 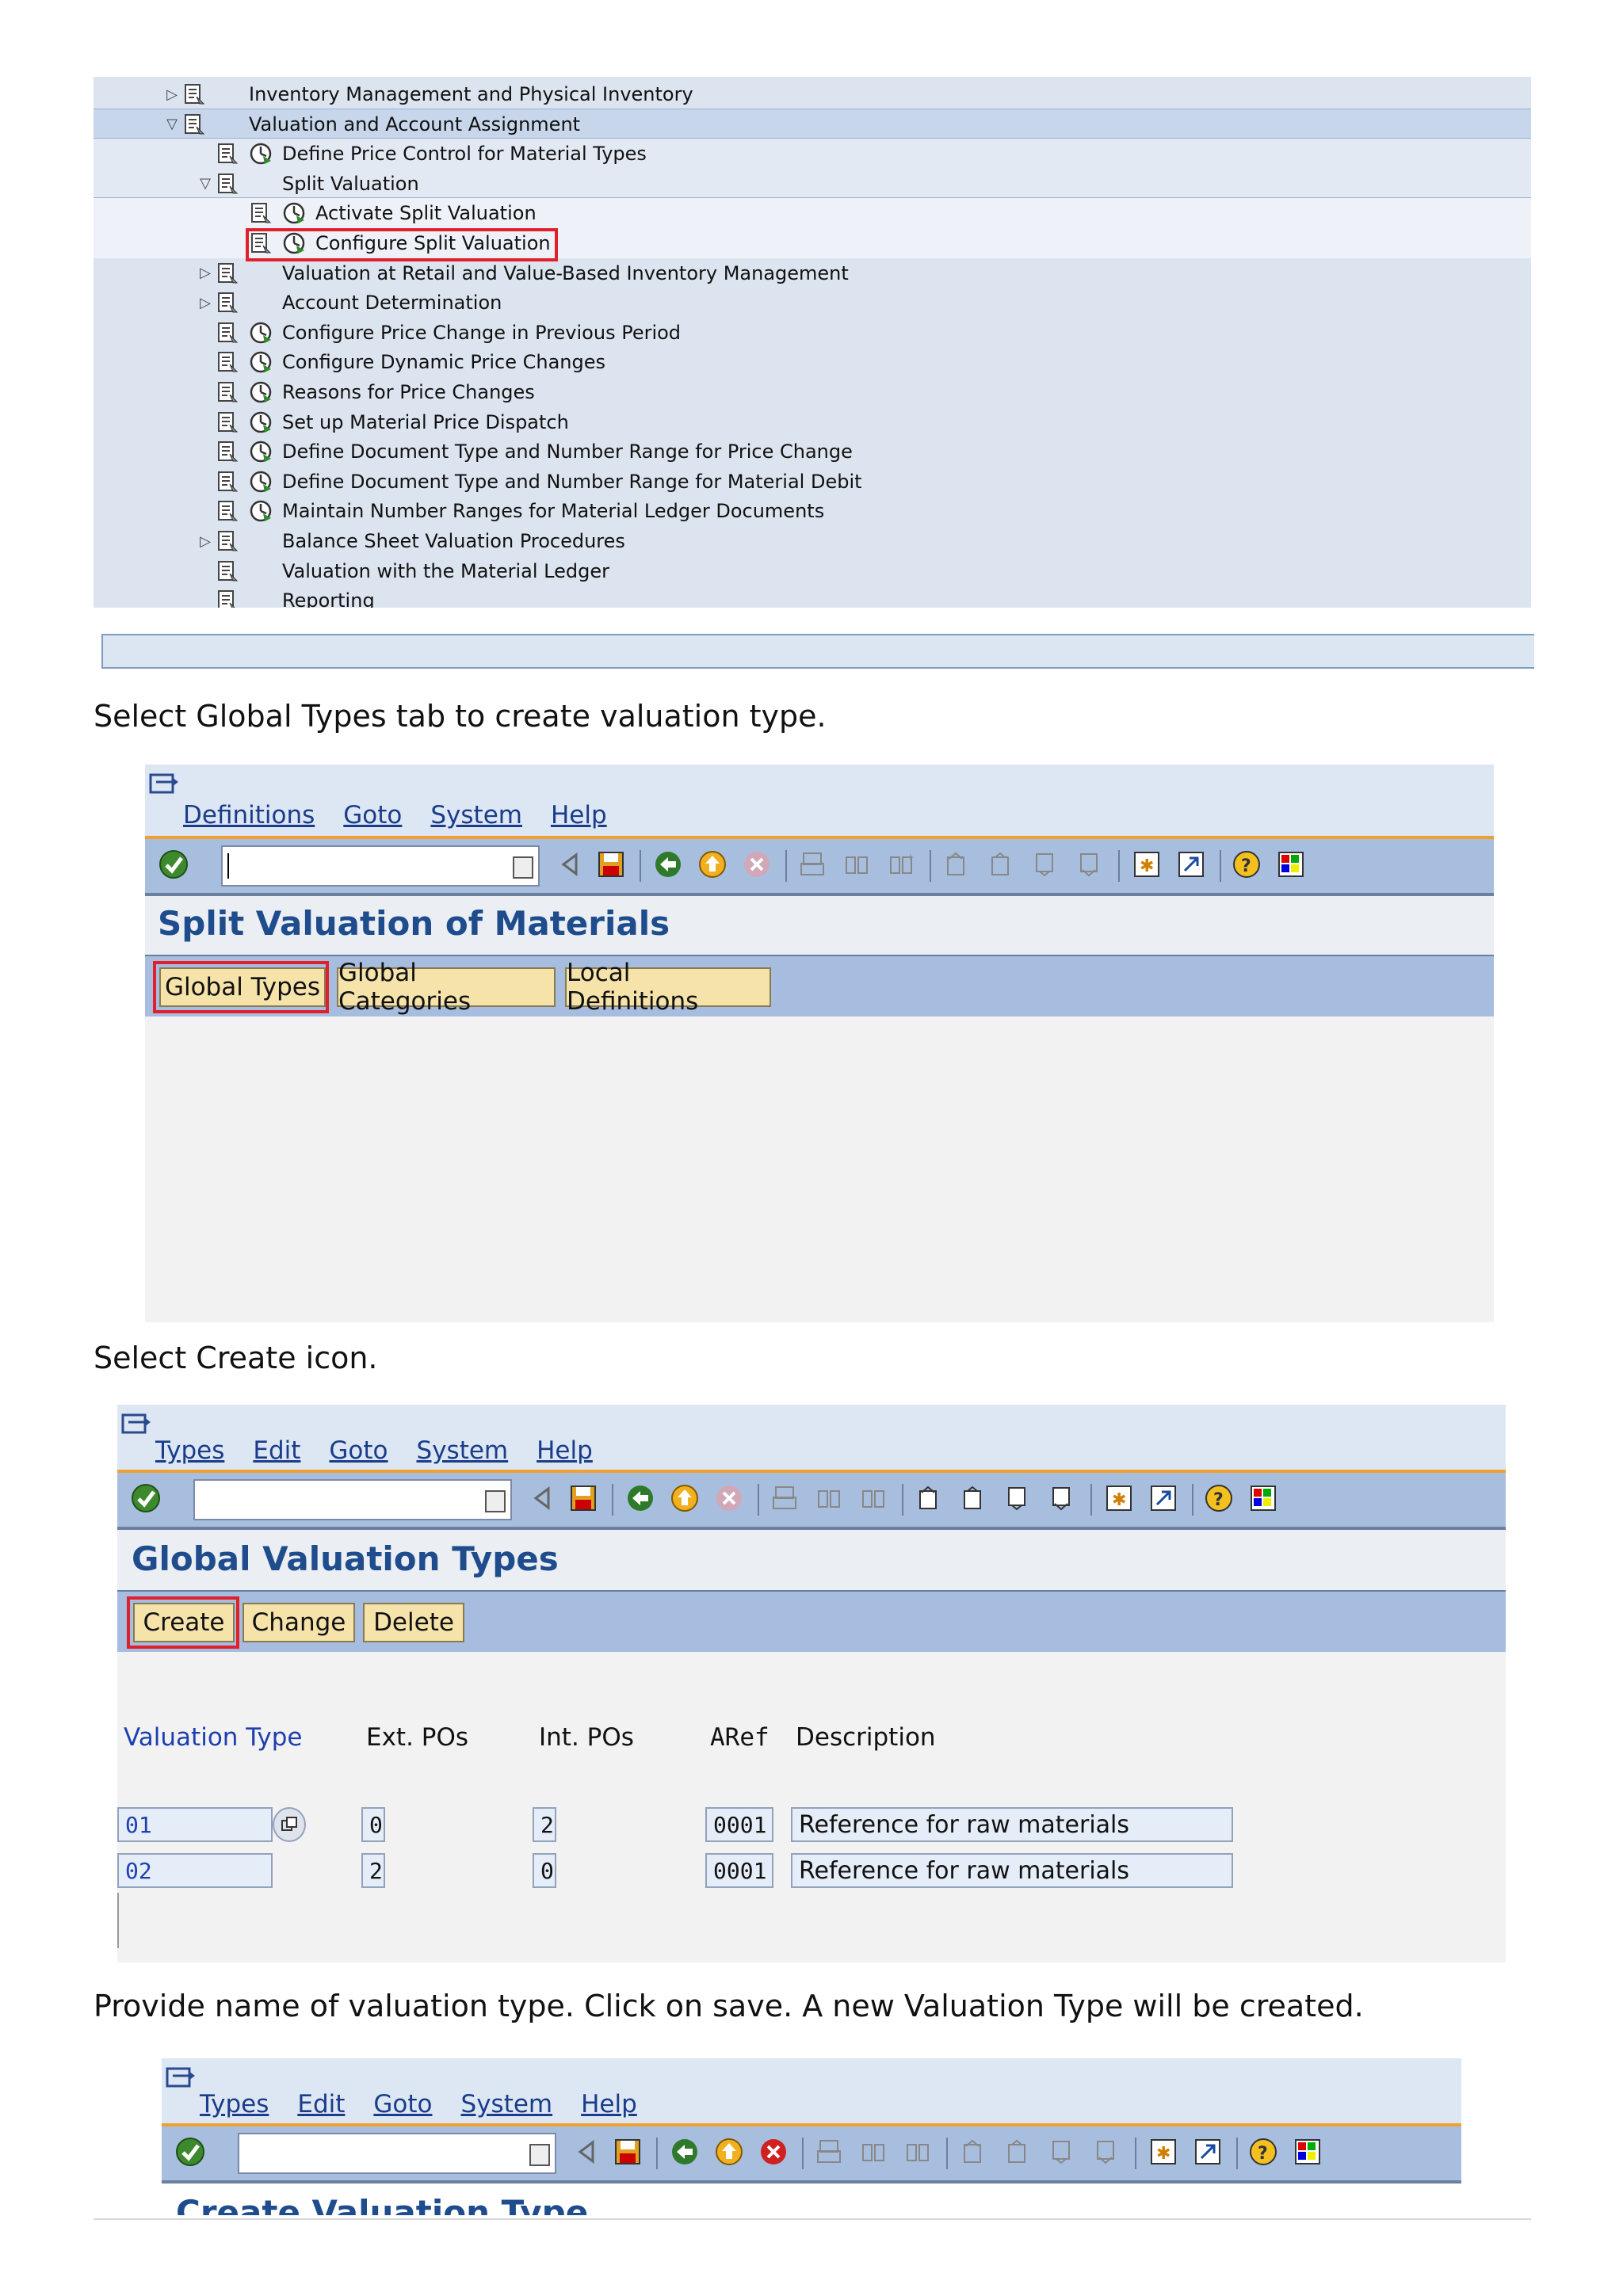 I want to click on first-page-icon, so click(x=957, y=864).